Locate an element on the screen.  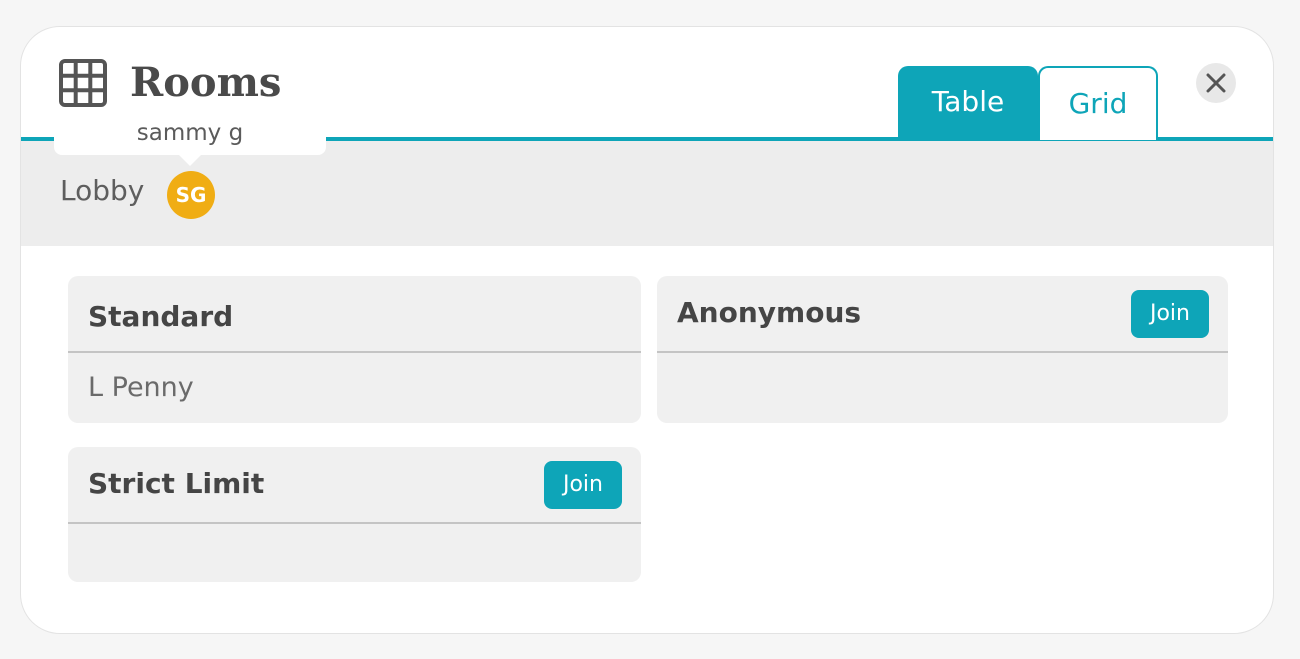
room-name: Anonymous is located at coordinates (769, 312).